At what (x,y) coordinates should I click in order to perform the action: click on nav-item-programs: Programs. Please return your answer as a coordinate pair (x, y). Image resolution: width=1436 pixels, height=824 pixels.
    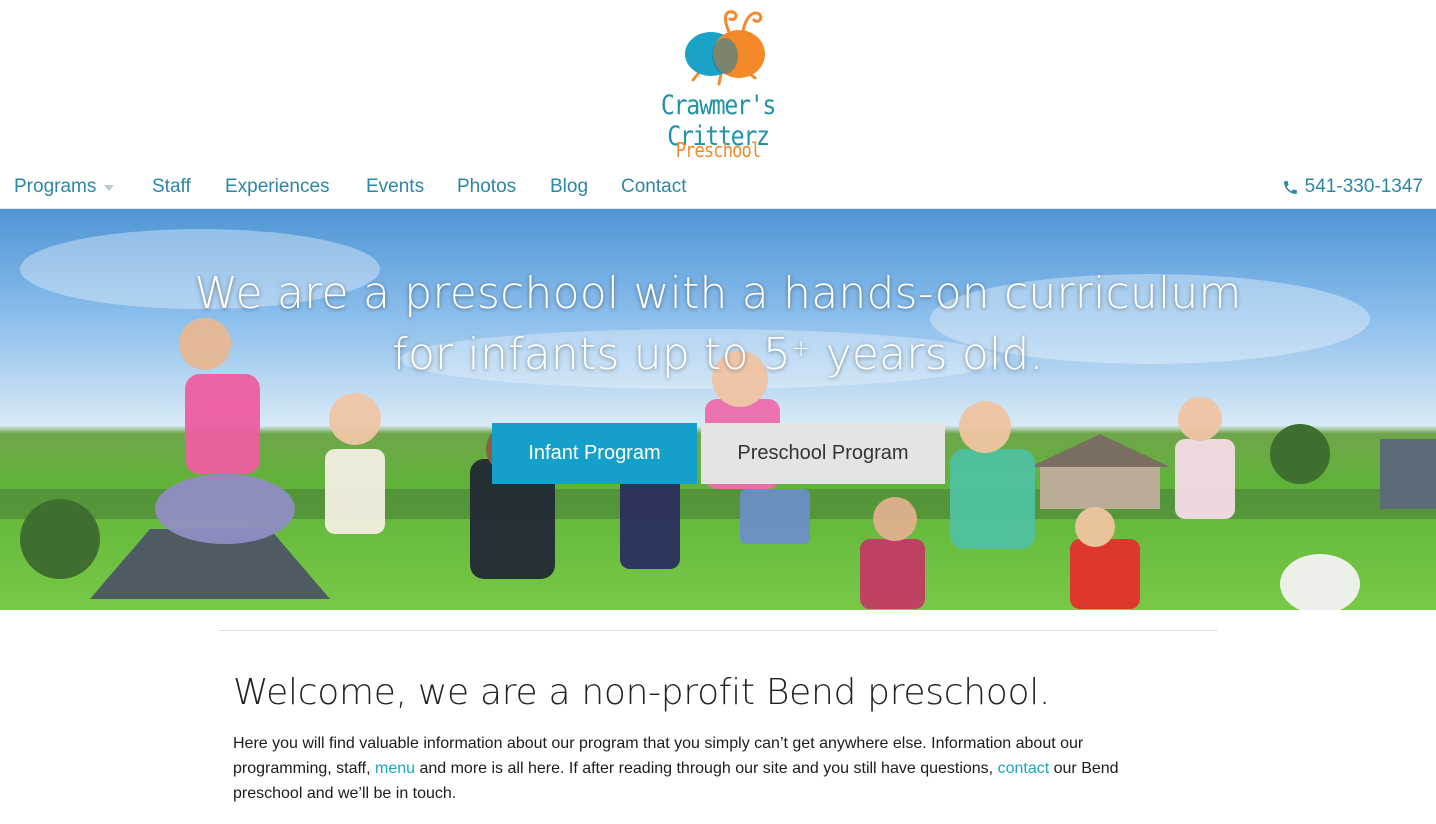
    Looking at the image, I should click on (64, 187).